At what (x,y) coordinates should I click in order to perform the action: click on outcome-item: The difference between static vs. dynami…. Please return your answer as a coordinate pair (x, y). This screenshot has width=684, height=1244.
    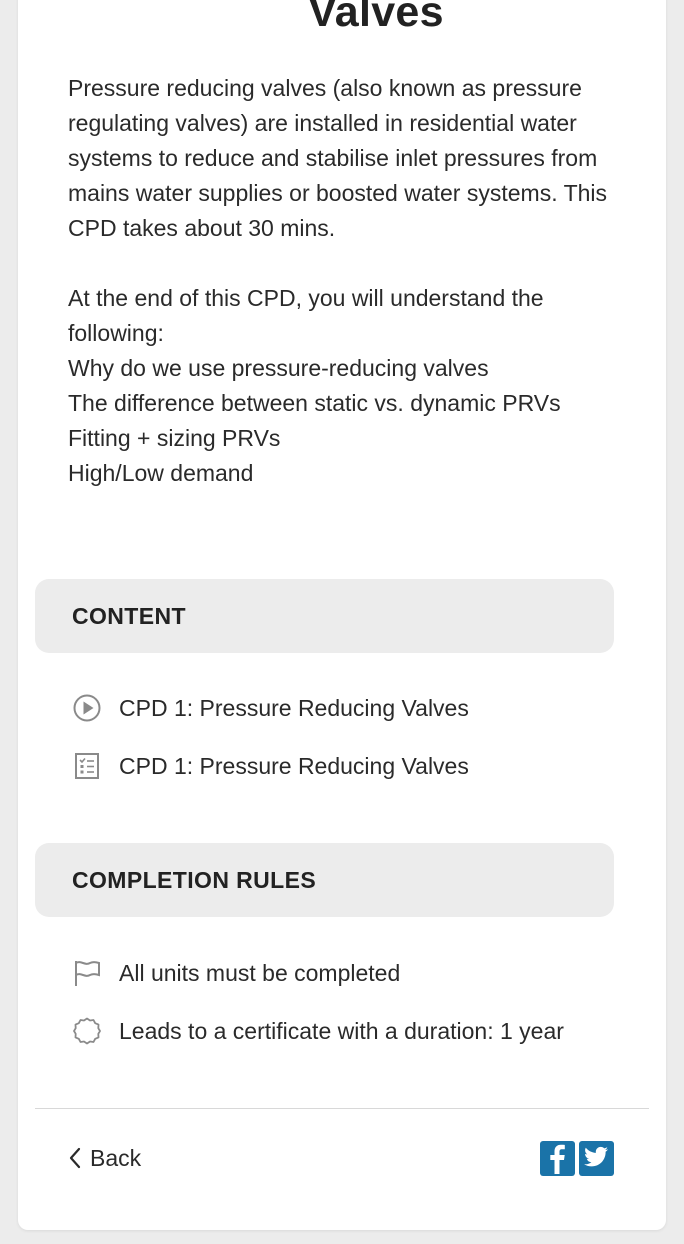
    Looking at the image, I should click on (314, 403).